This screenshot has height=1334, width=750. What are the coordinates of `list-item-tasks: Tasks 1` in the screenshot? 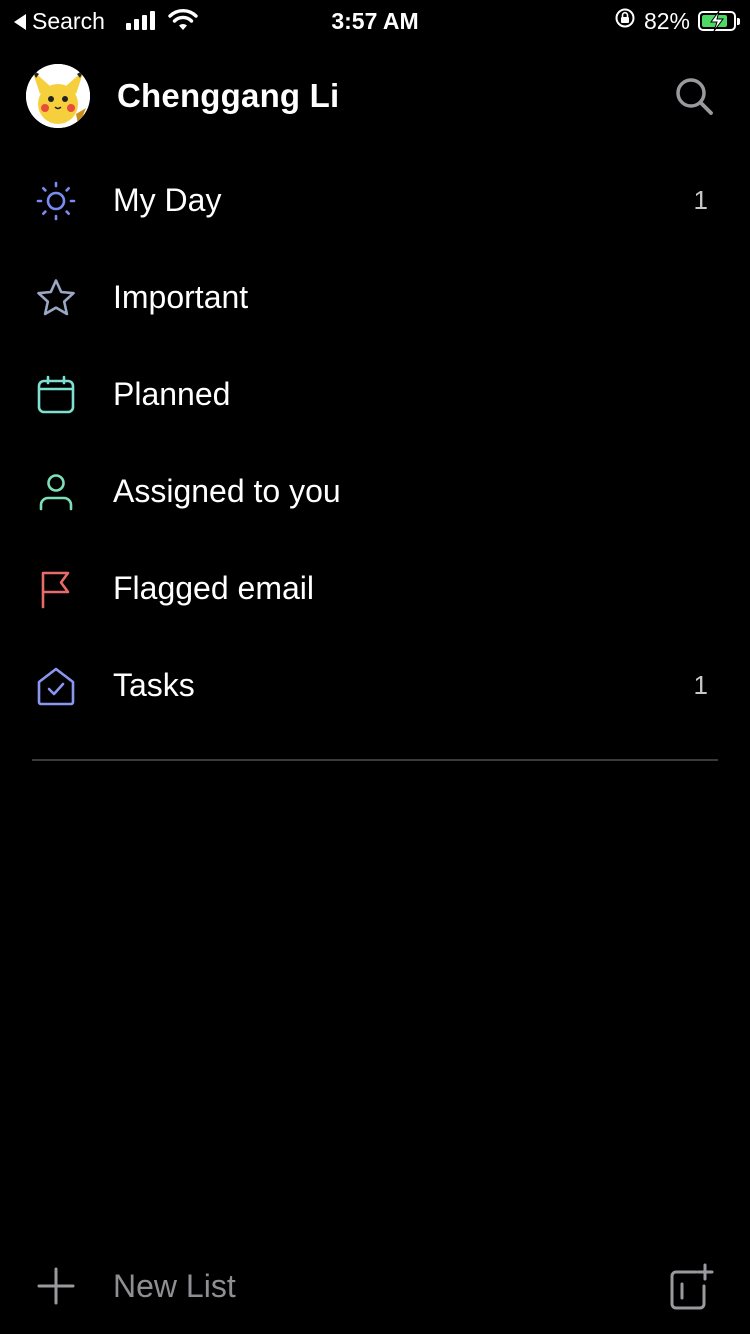 It's located at (375, 685).